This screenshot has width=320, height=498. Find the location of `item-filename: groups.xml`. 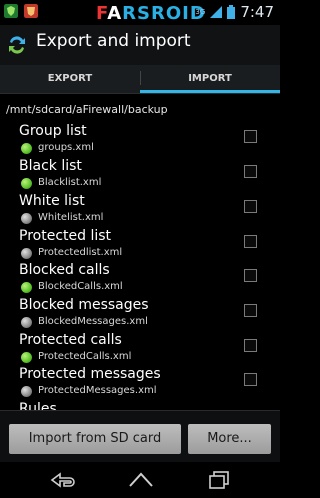

item-filename: groups.xml is located at coordinates (66, 147).